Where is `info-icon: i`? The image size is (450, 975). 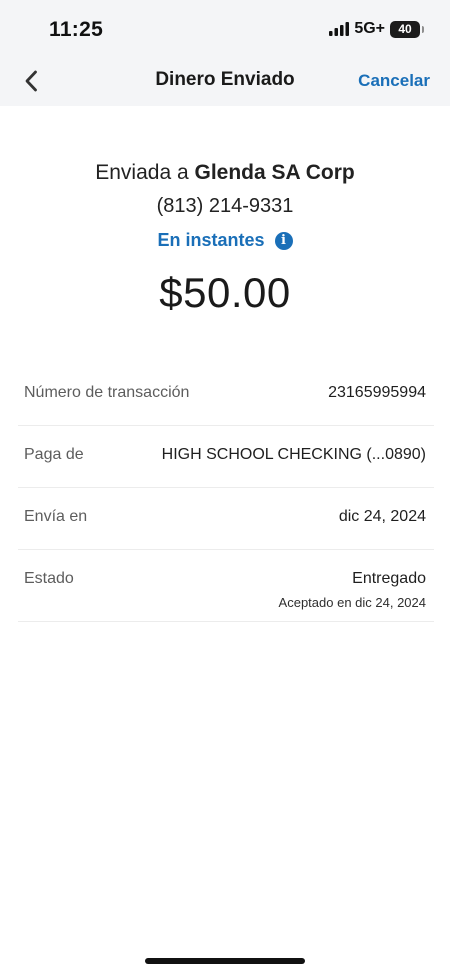 info-icon: i is located at coordinates (283, 240).